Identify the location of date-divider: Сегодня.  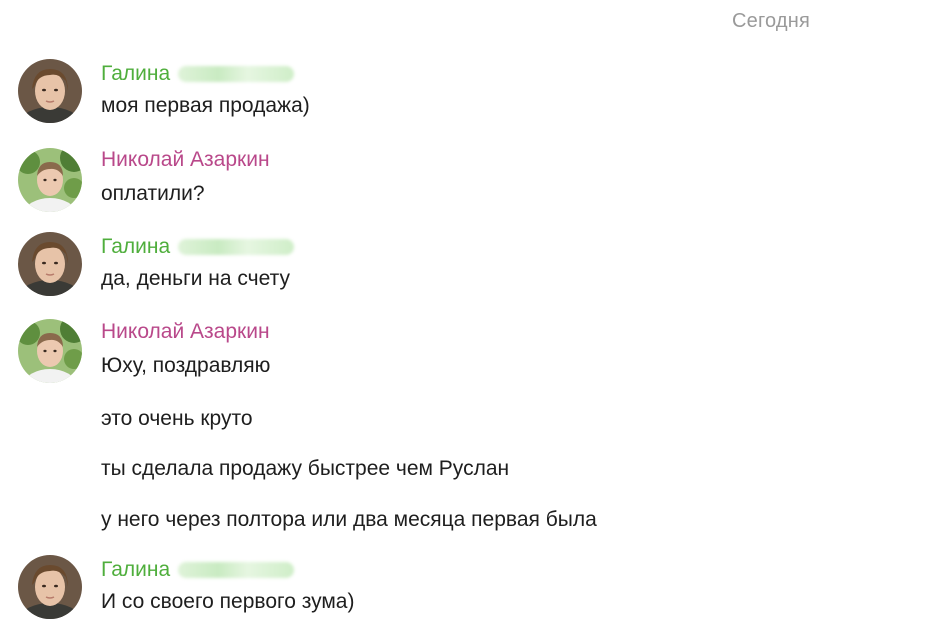
(771, 21).